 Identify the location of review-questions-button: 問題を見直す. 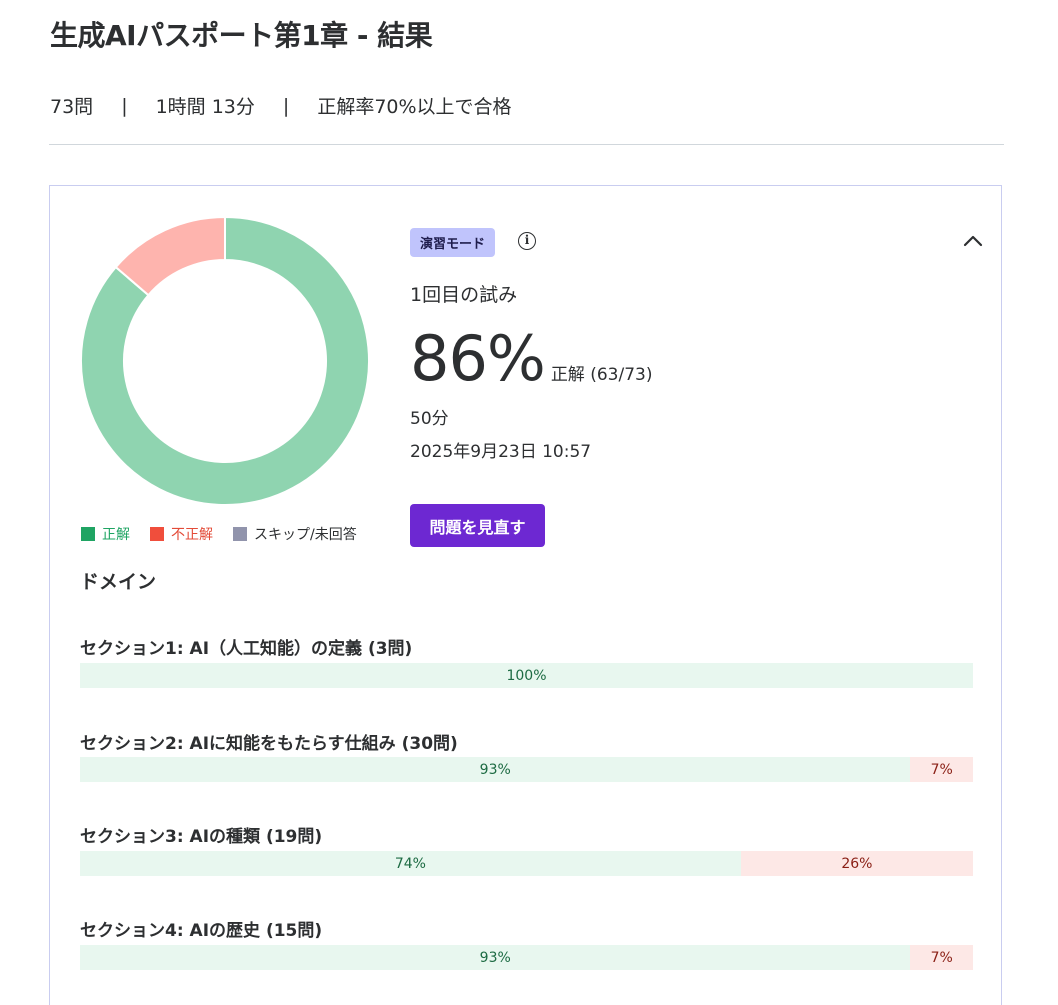
(477, 525).